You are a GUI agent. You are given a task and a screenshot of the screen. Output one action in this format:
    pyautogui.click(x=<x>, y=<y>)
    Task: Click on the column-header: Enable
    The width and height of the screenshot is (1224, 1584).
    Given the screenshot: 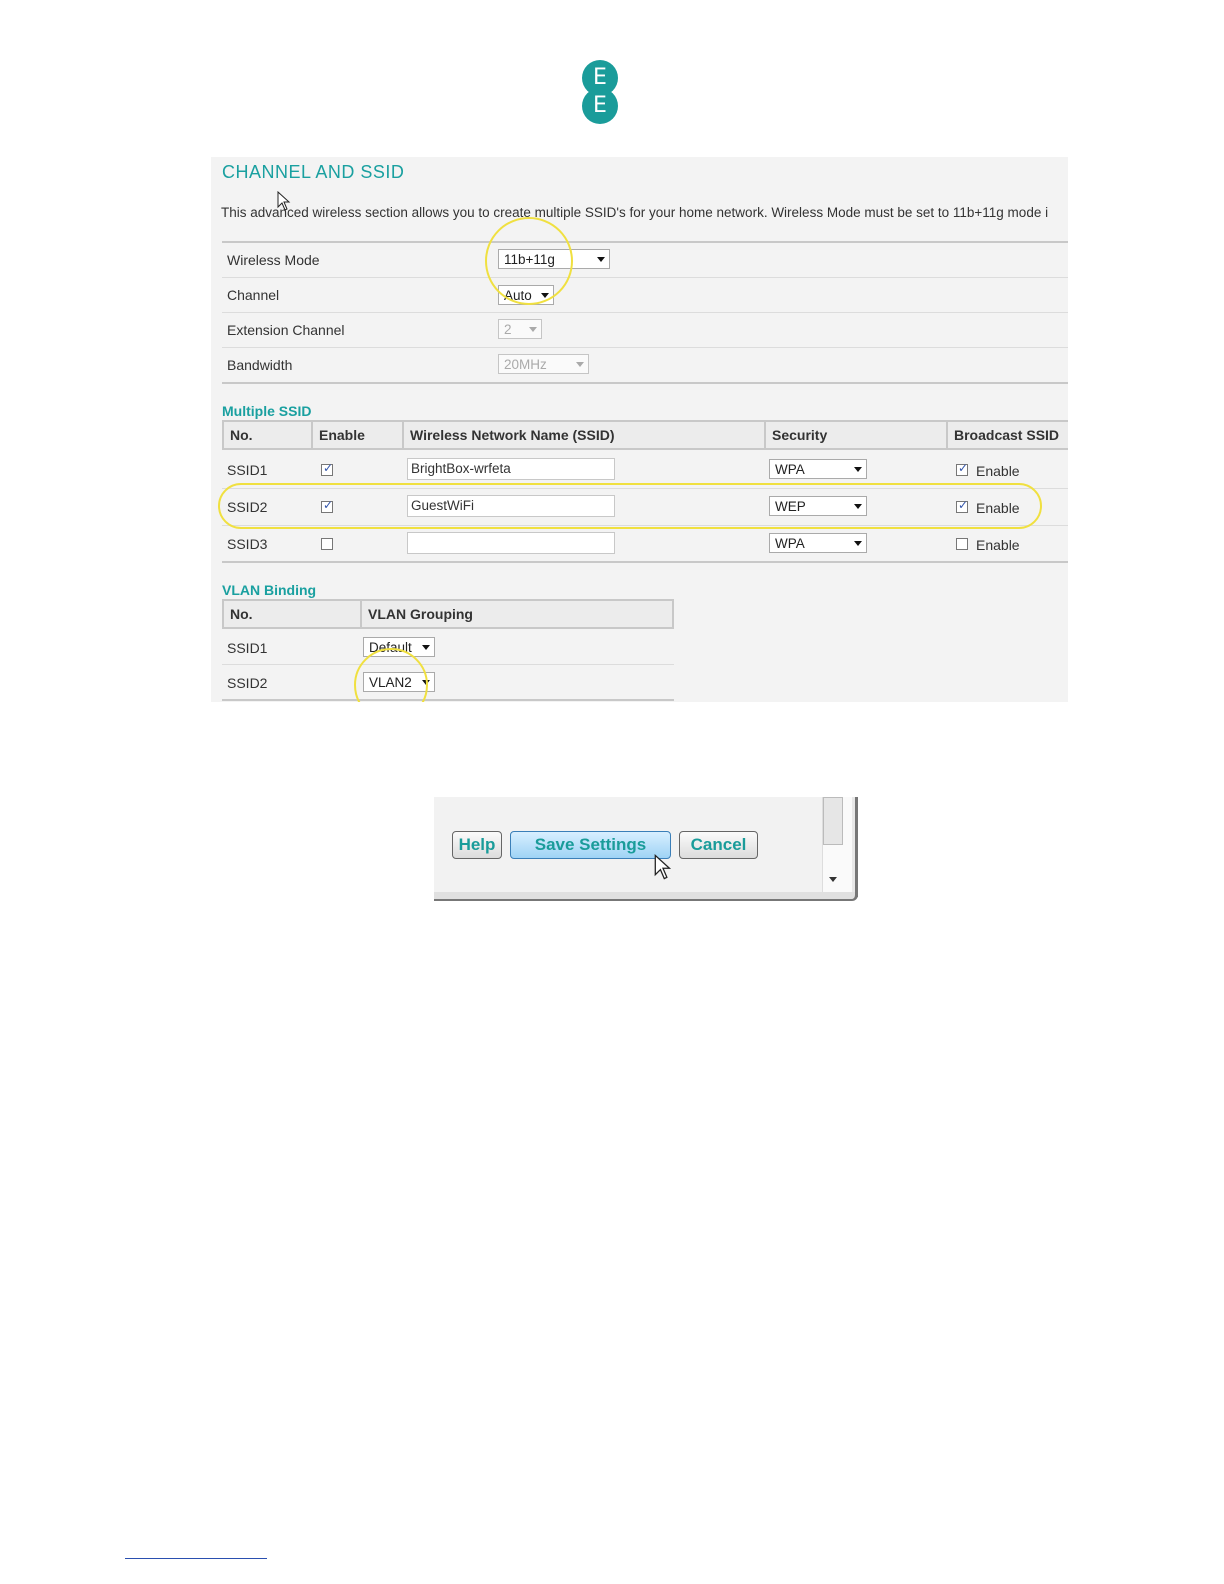 What is the action you would take?
    pyautogui.click(x=356, y=435)
    